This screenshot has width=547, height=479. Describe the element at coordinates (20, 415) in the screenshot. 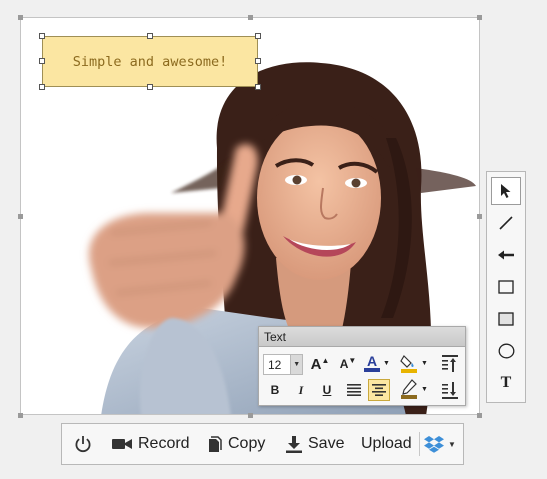

I see `frame-handle-bottom-left` at that location.